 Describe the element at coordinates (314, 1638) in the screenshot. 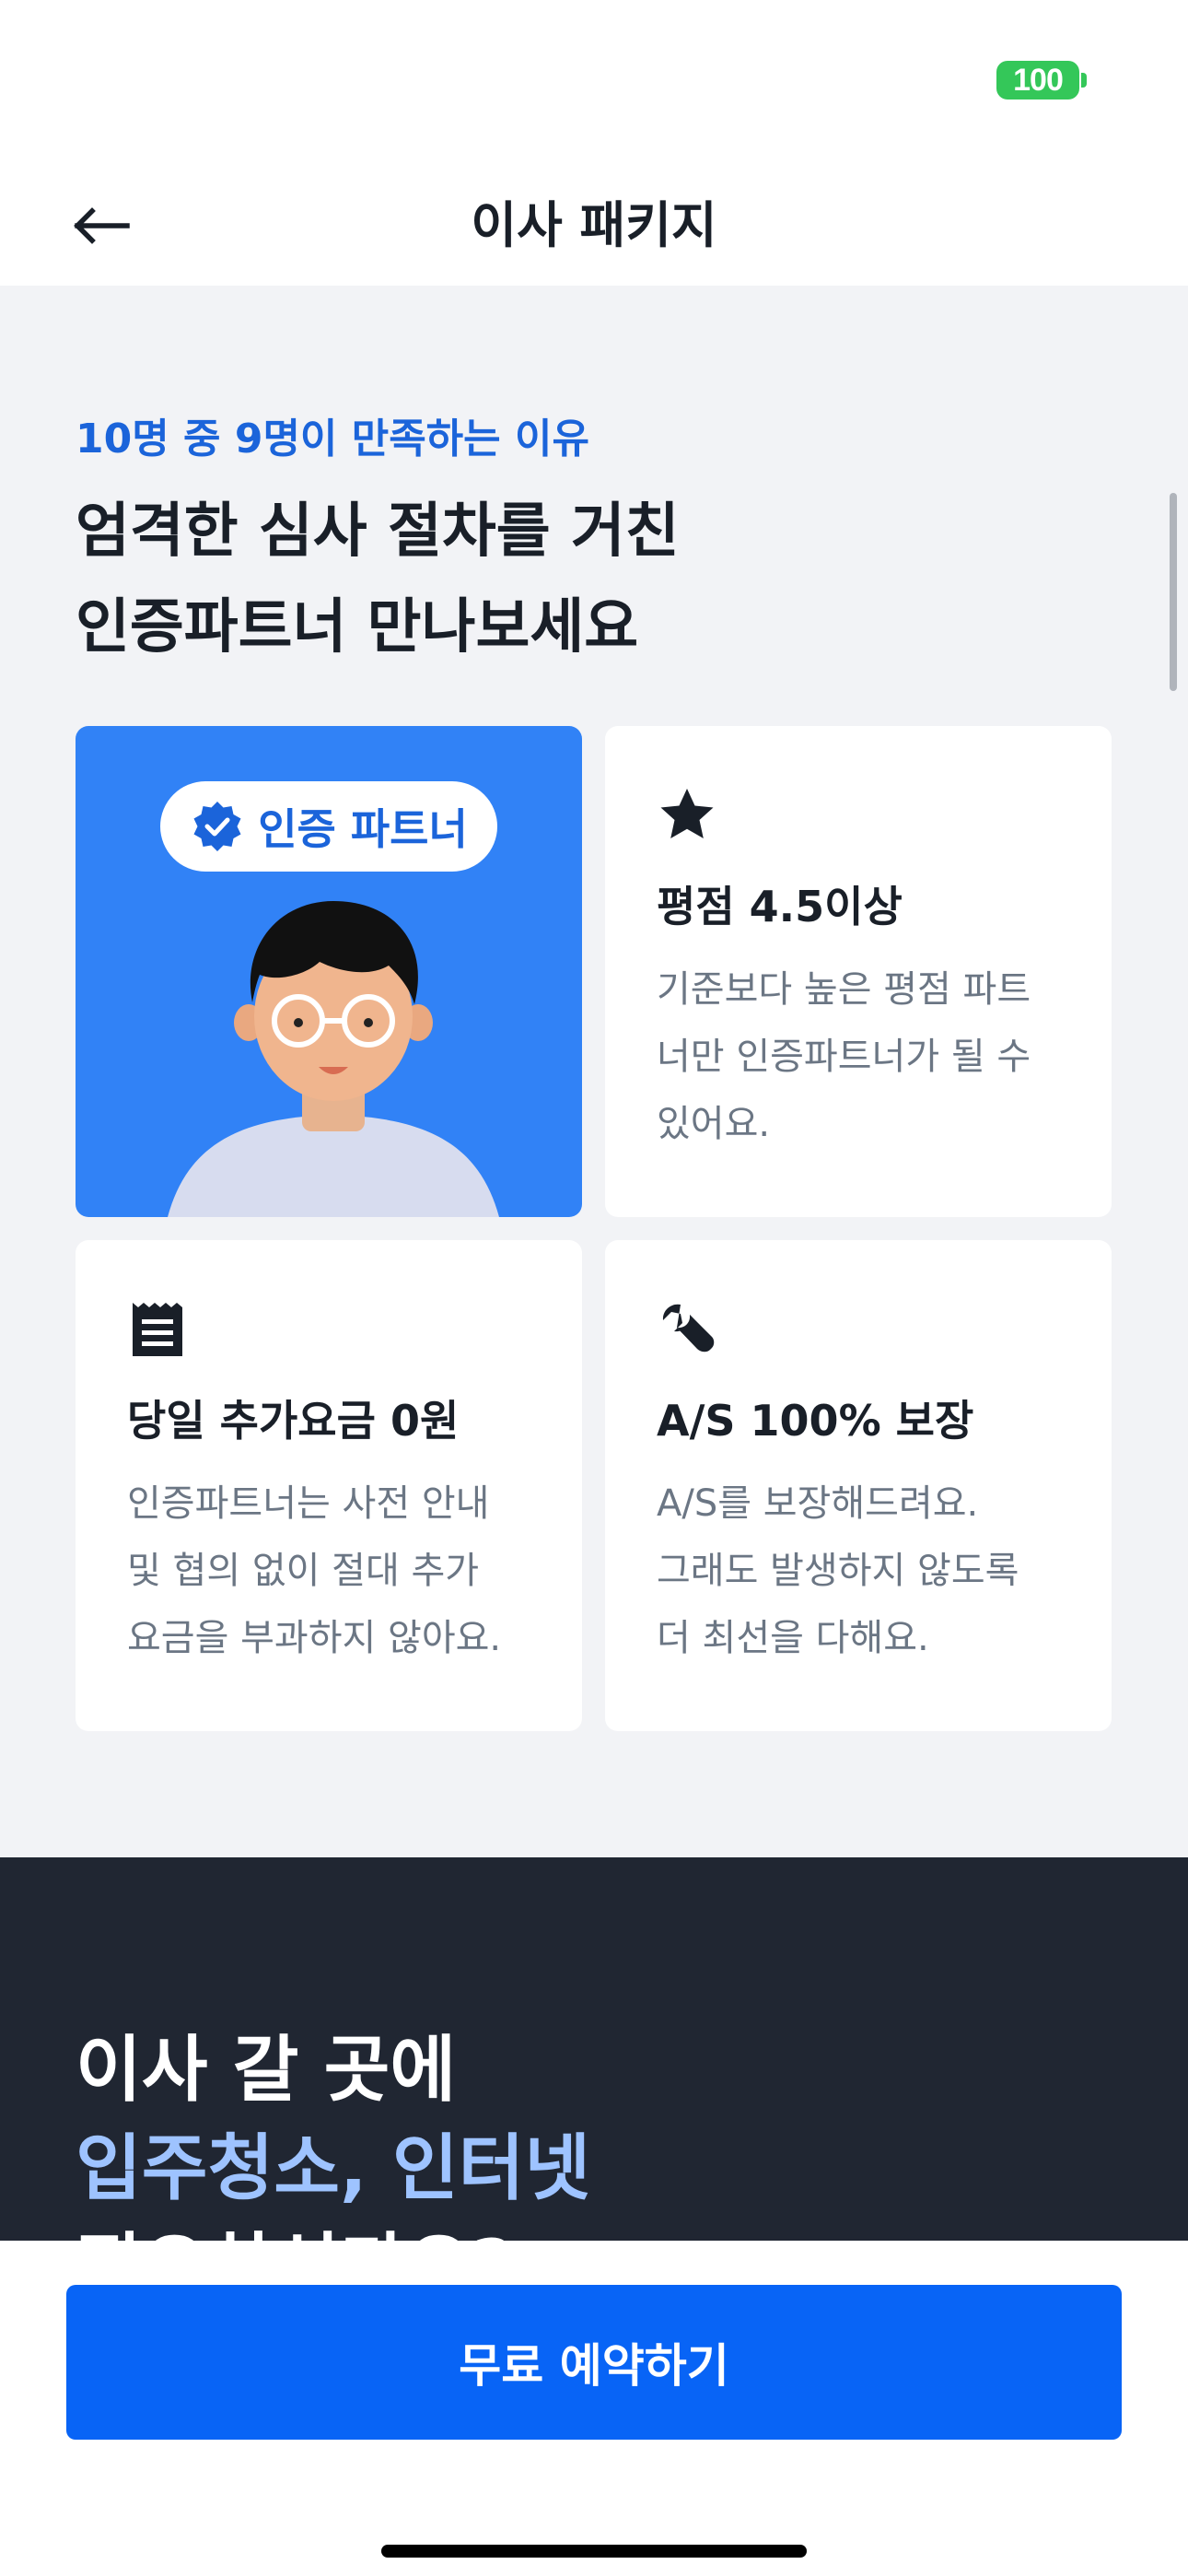

I see `feature-description-line: 요금을 부과하지 않아요.` at that location.